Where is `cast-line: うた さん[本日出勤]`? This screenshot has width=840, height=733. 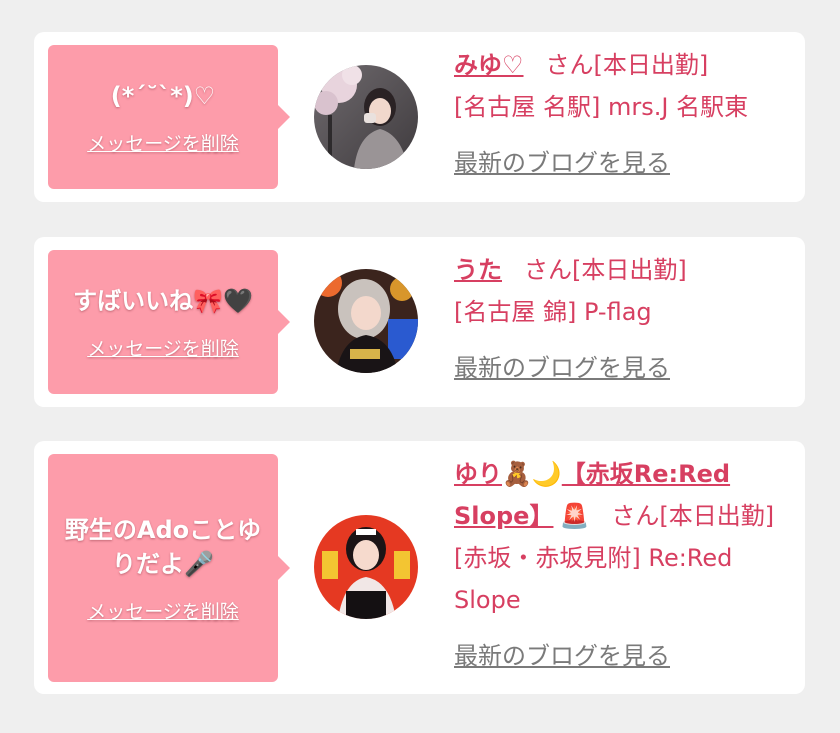 cast-line: うた さん[本日出勤] is located at coordinates (624, 270).